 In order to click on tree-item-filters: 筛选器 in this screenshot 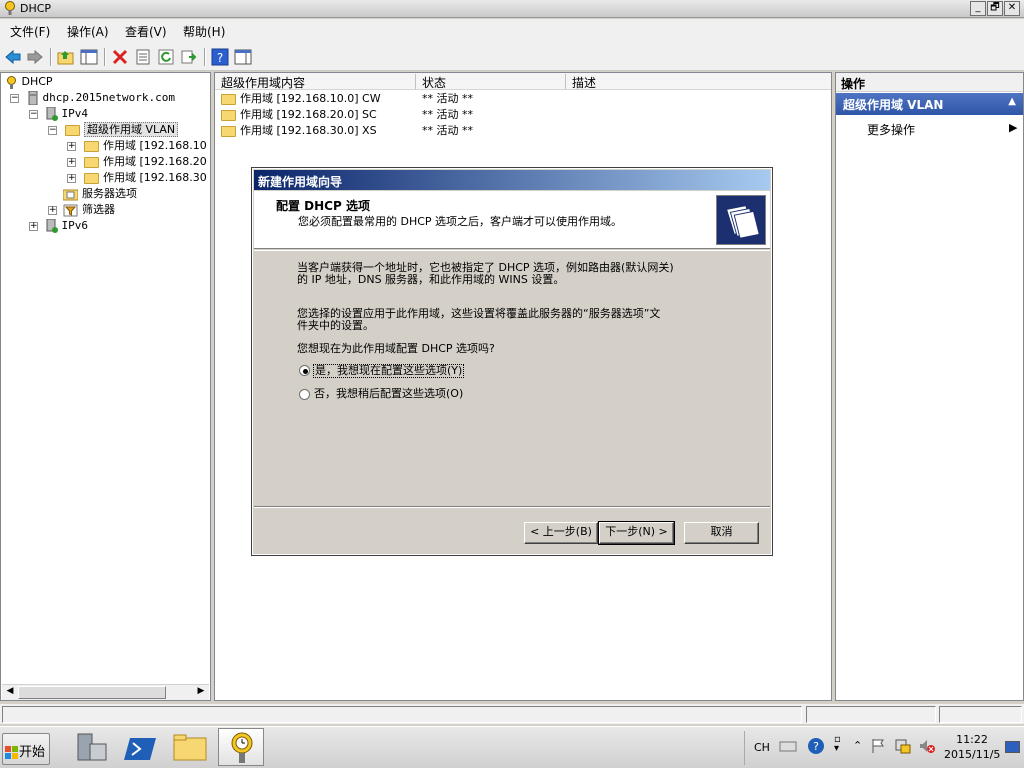, I will do `click(89, 210)`.